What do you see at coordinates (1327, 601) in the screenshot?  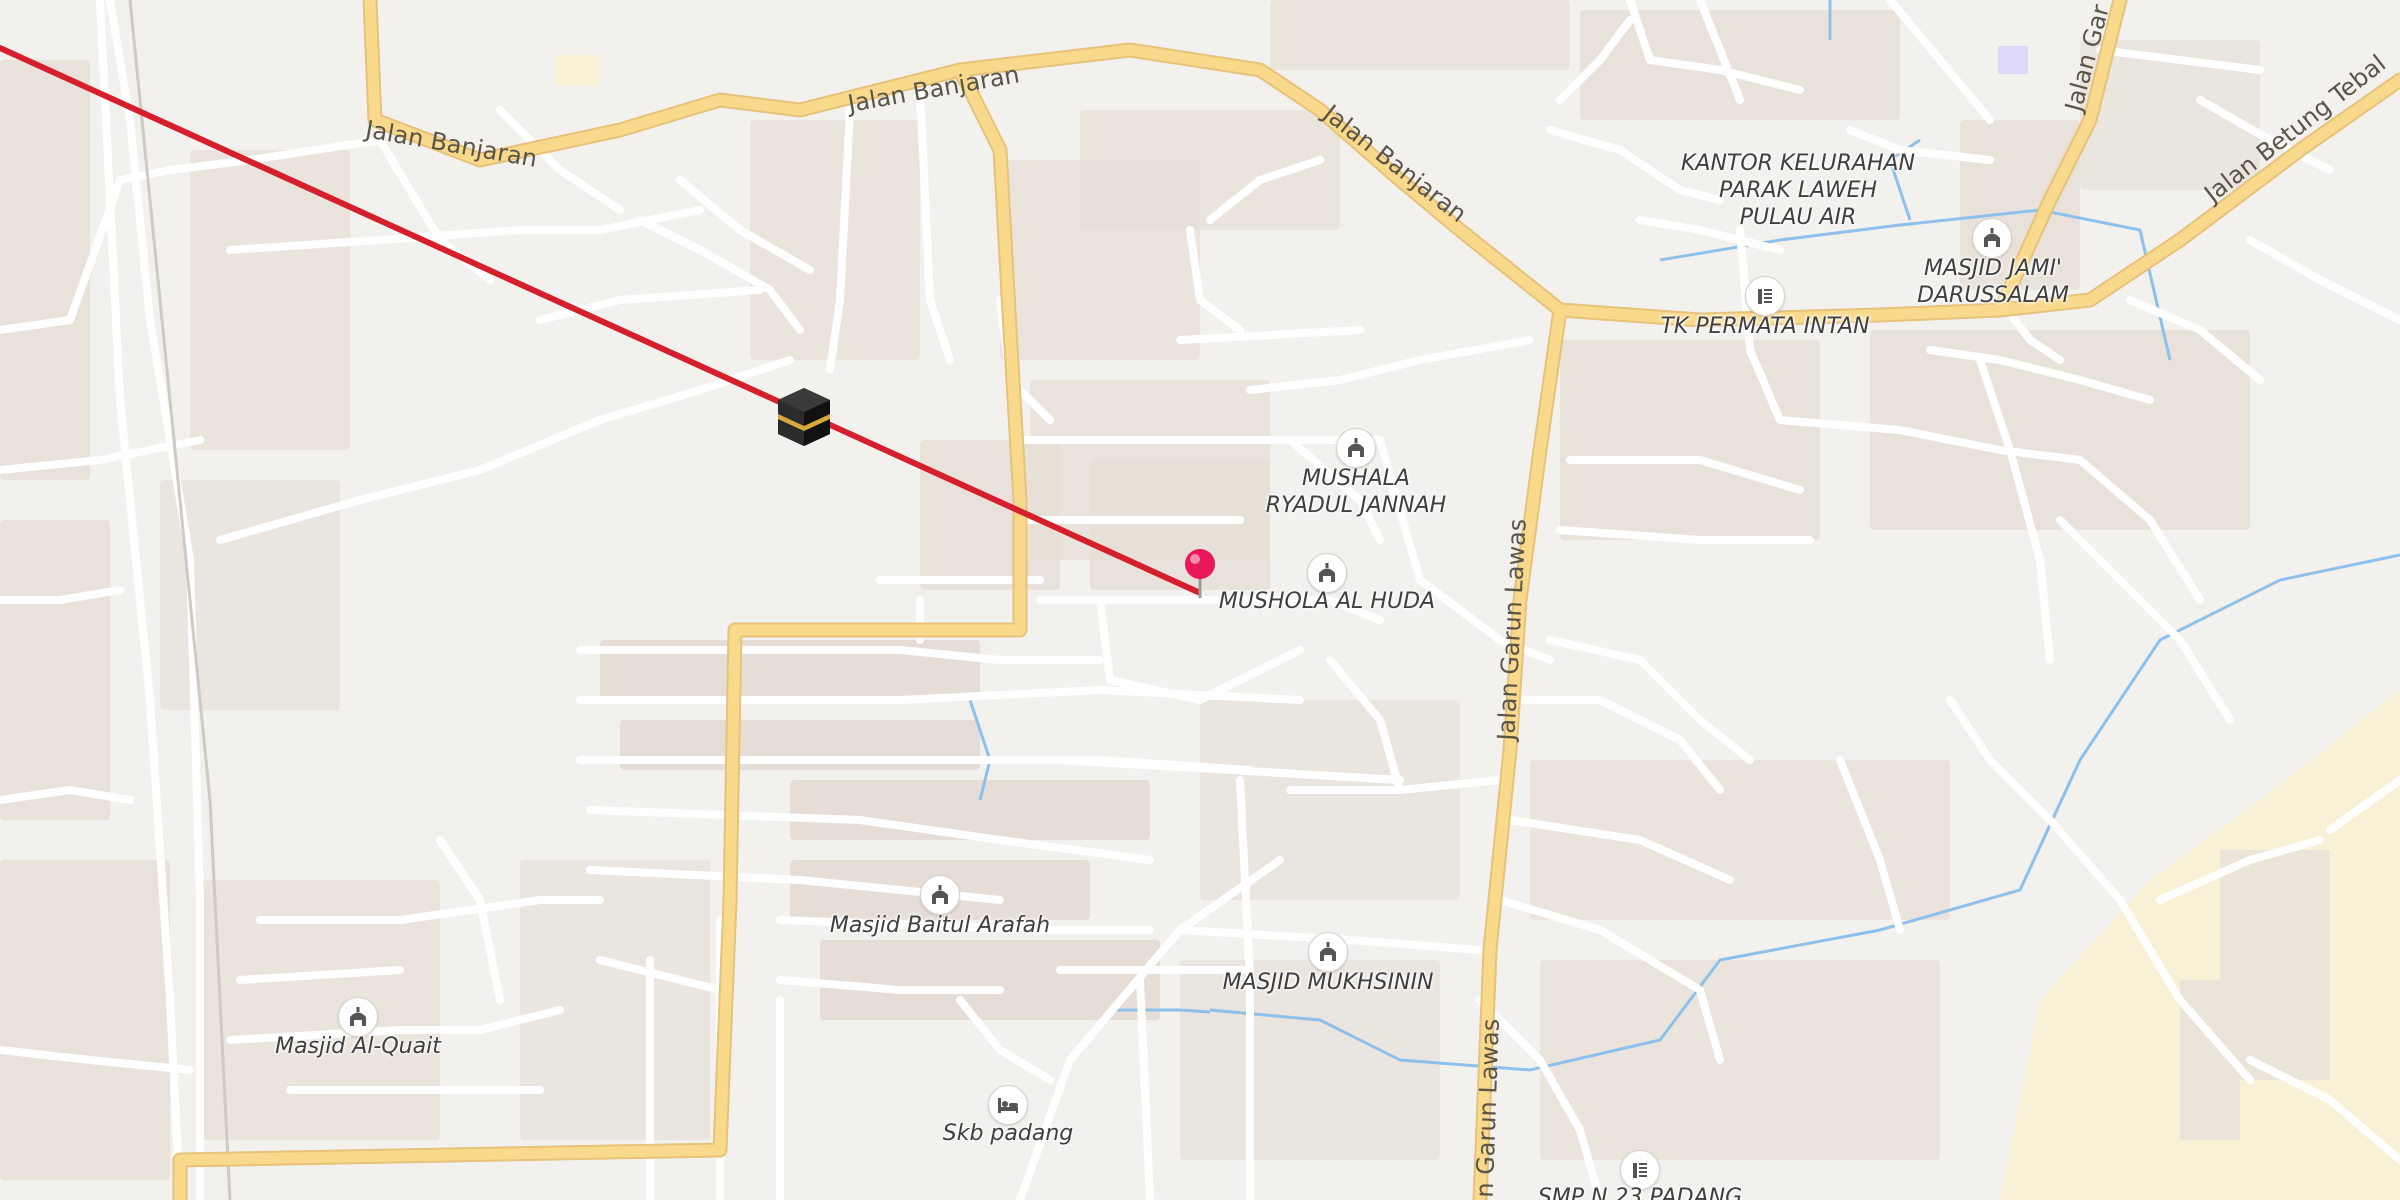 I see `place-label-mushola-al-huda: MUSHOLA AL HUDA` at bounding box center [1327, 601].